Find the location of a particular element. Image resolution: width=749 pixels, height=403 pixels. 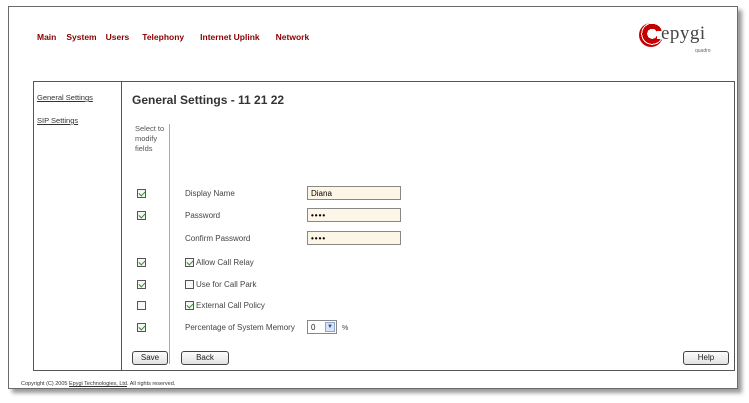

password-label: Password is located at coordinates (203, 215).